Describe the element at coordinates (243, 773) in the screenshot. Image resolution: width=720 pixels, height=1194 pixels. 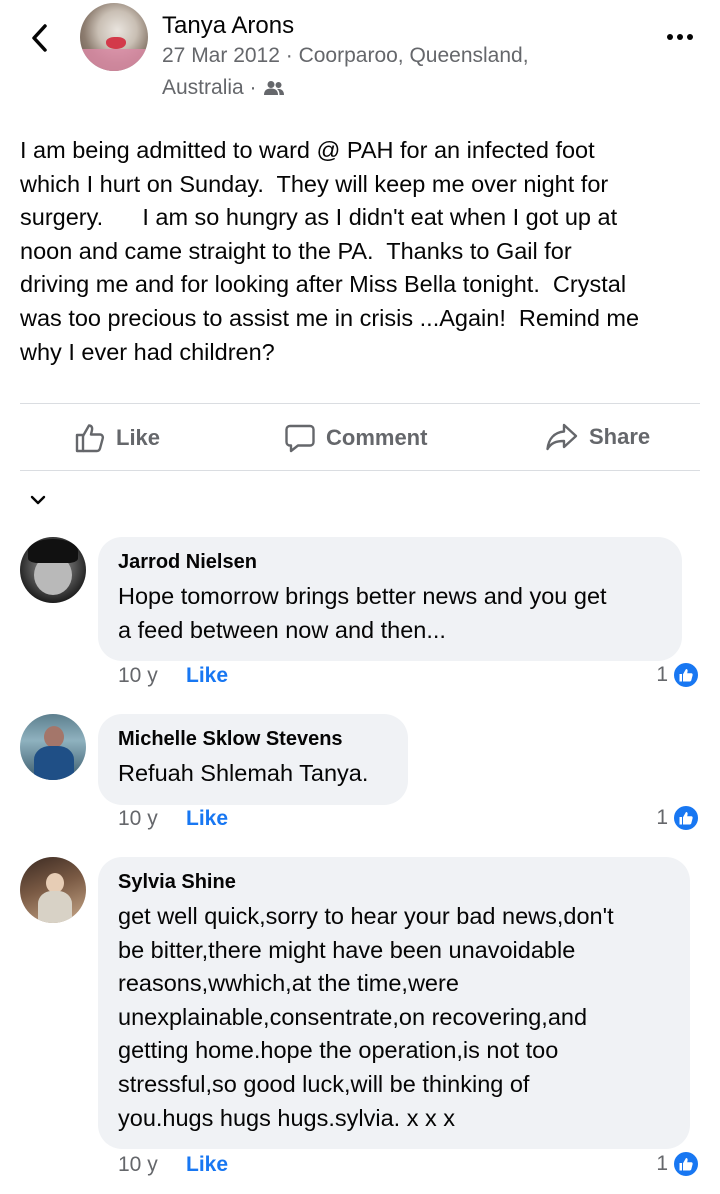
I see `comment-text: Refuah Shlemah Tanya.` at that location.